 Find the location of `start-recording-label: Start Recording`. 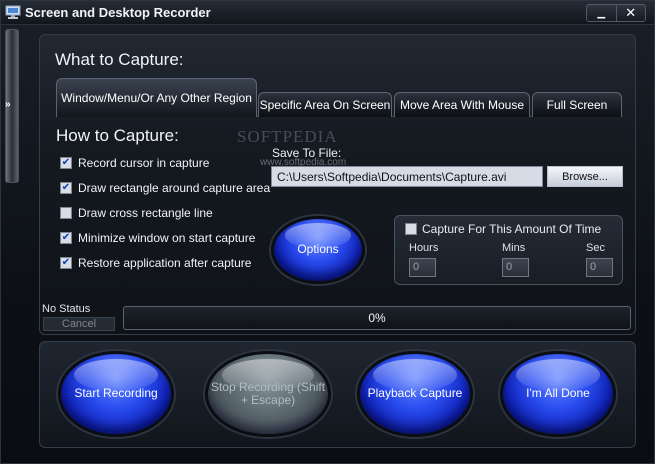

start-recording-label: Start Recording is located at coordinates (116, 393).